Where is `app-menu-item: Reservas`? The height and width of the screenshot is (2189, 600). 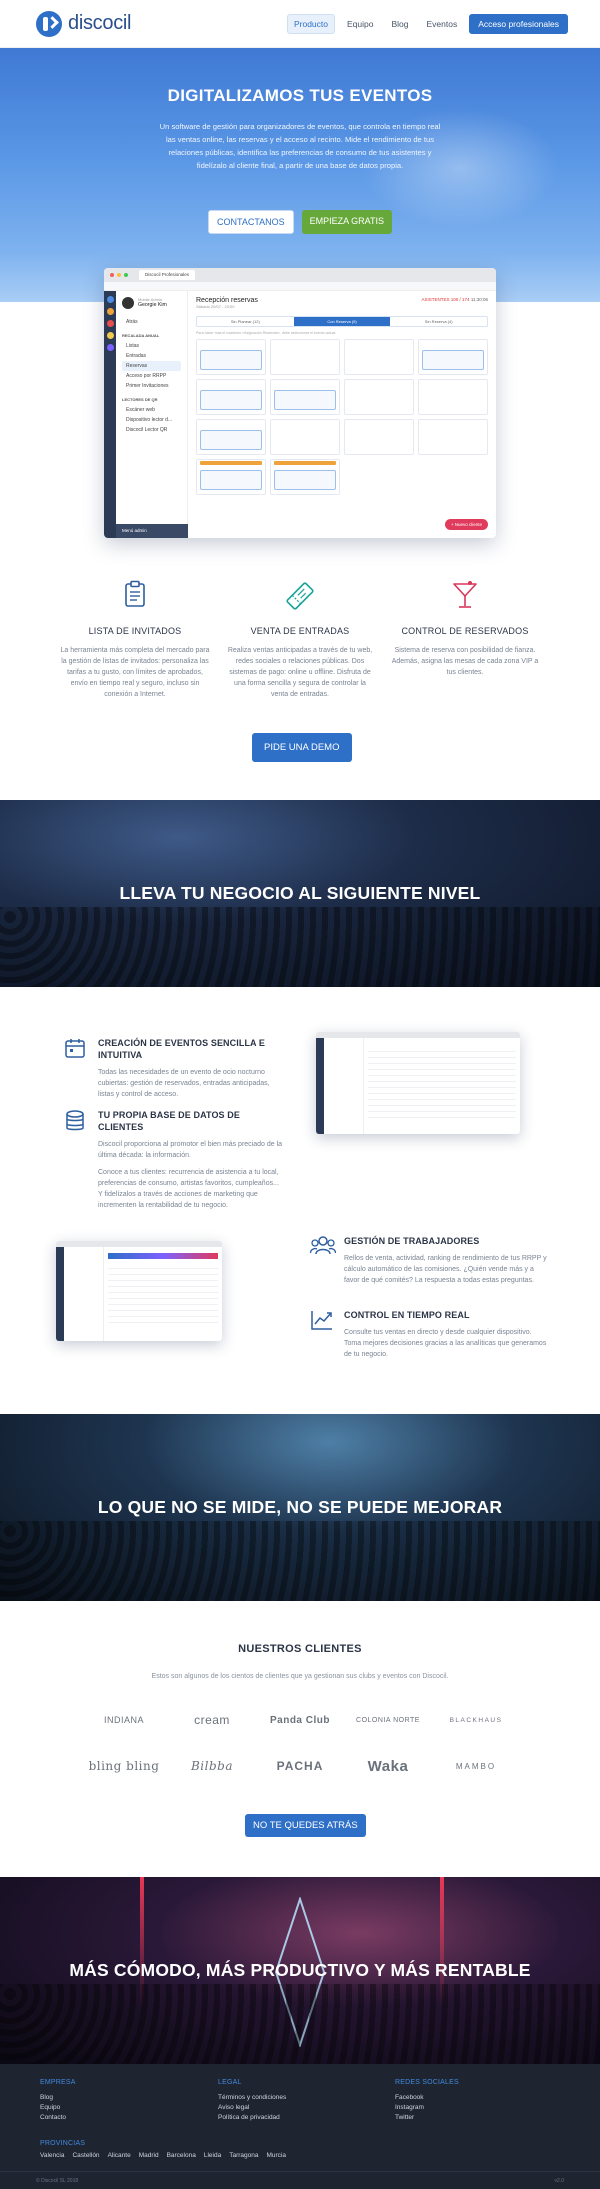 app-menu-item: Reservas is located at coordinates (151, 366).